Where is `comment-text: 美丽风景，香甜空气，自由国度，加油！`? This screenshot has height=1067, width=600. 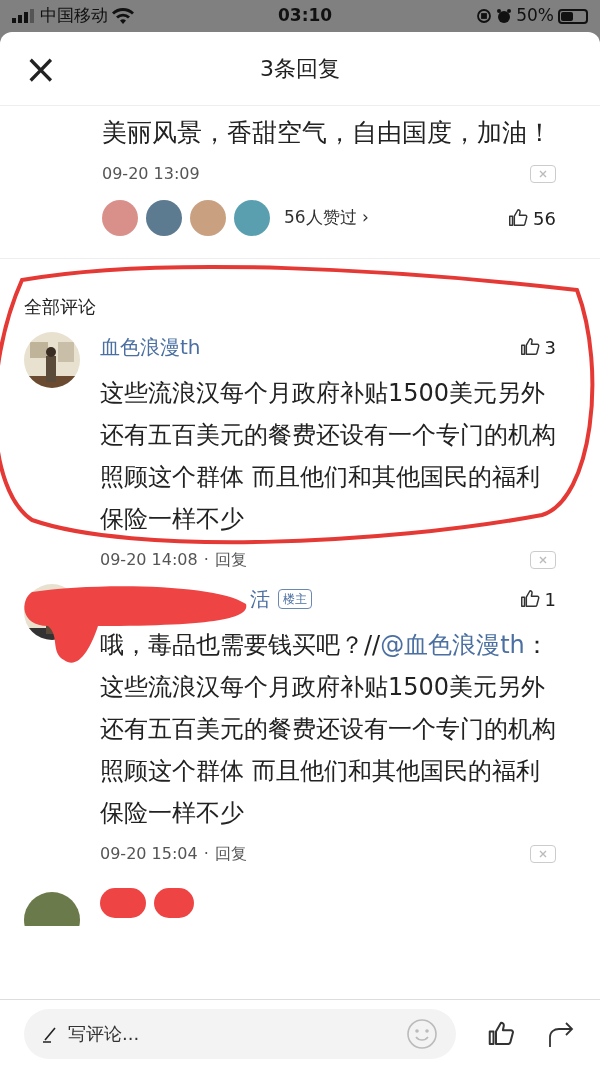
comment-text: 美丽风景，香甜空气，自由国度，加油！ is located at coordinates (327, 133).